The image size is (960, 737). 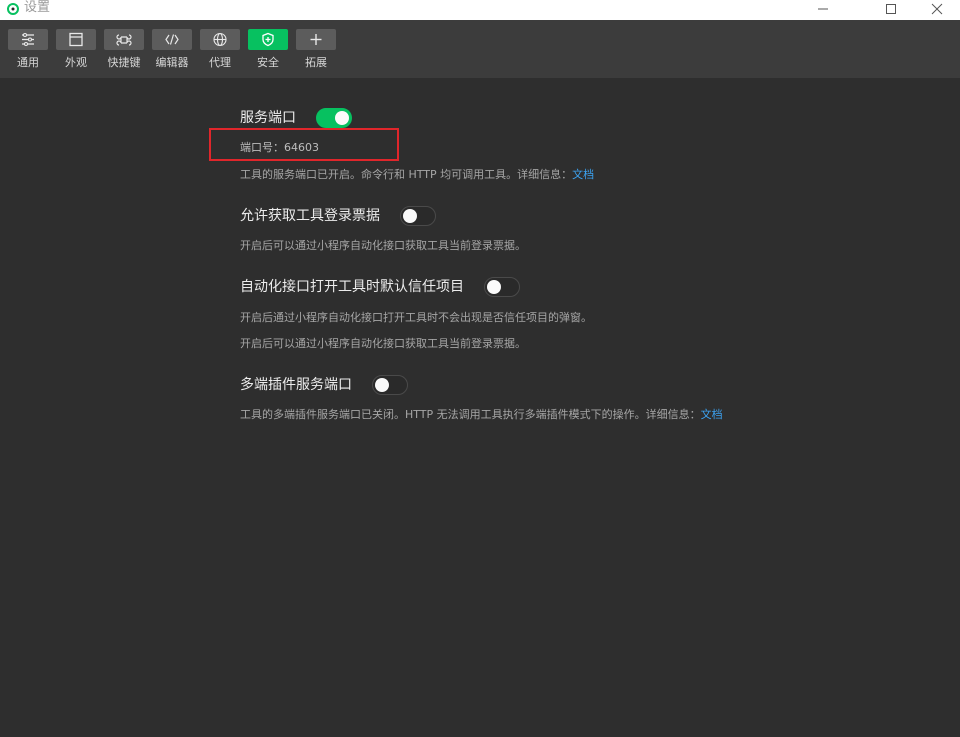 I want to click on minimize-button, so click(x=823, y=10).